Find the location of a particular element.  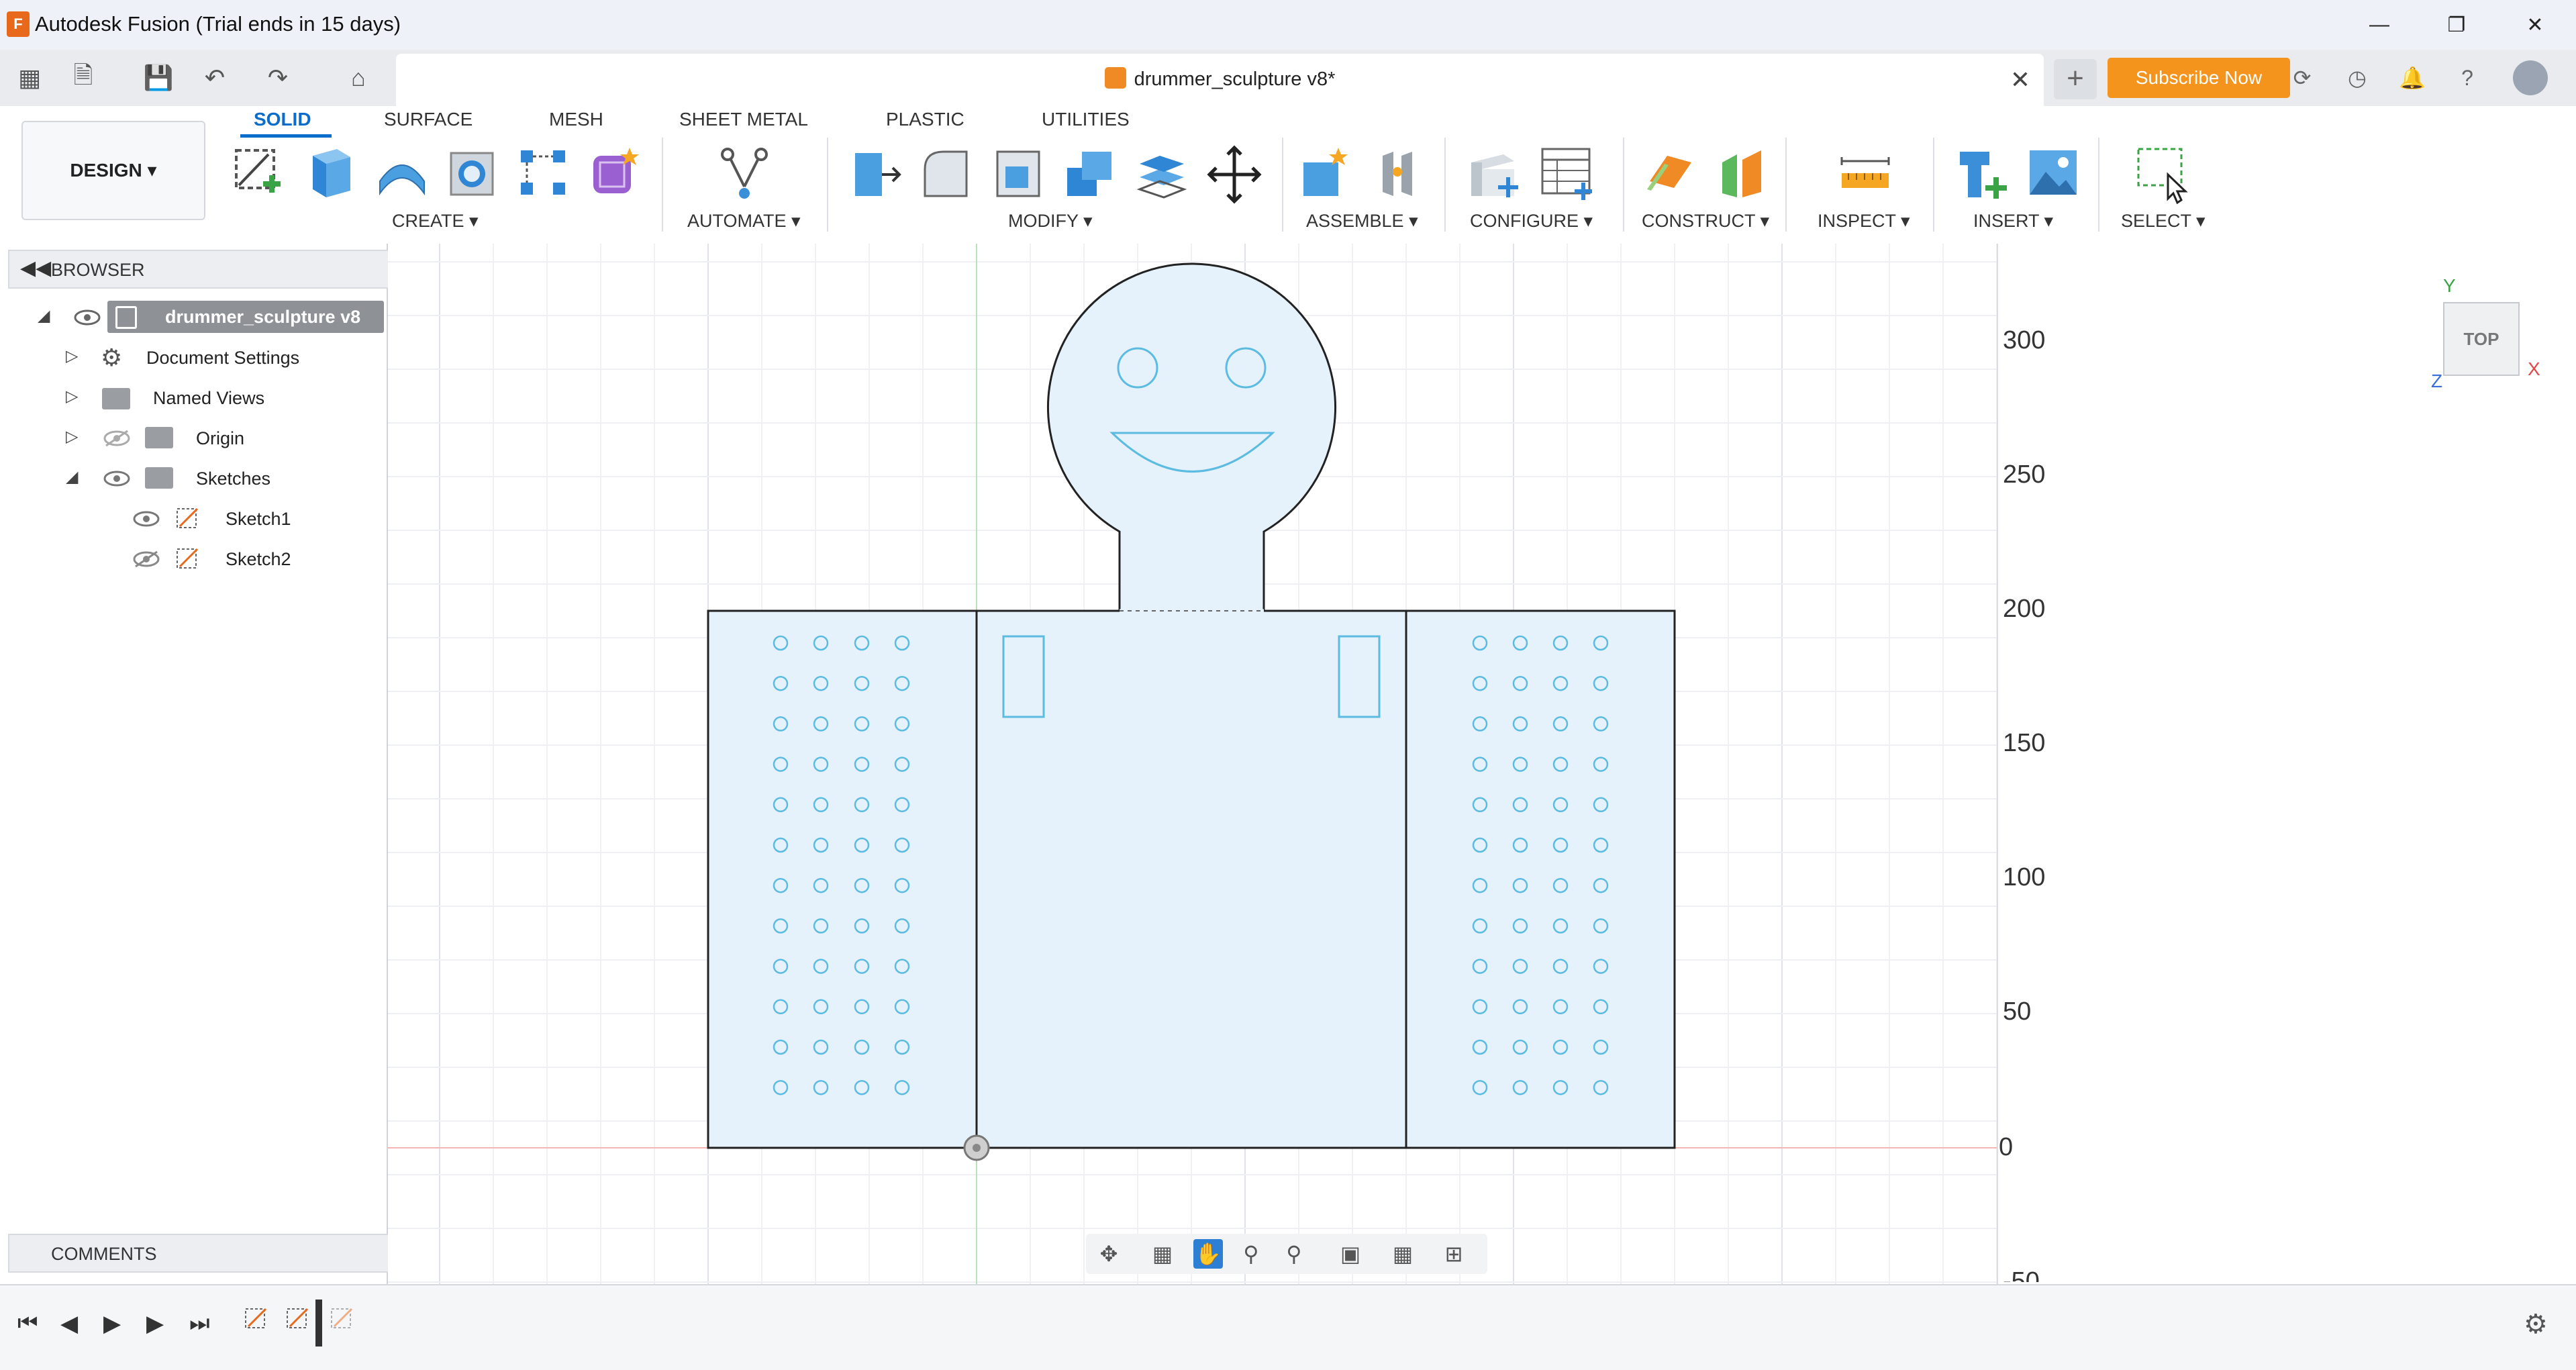

timeline-marker is located at coordinates (318, 1324).